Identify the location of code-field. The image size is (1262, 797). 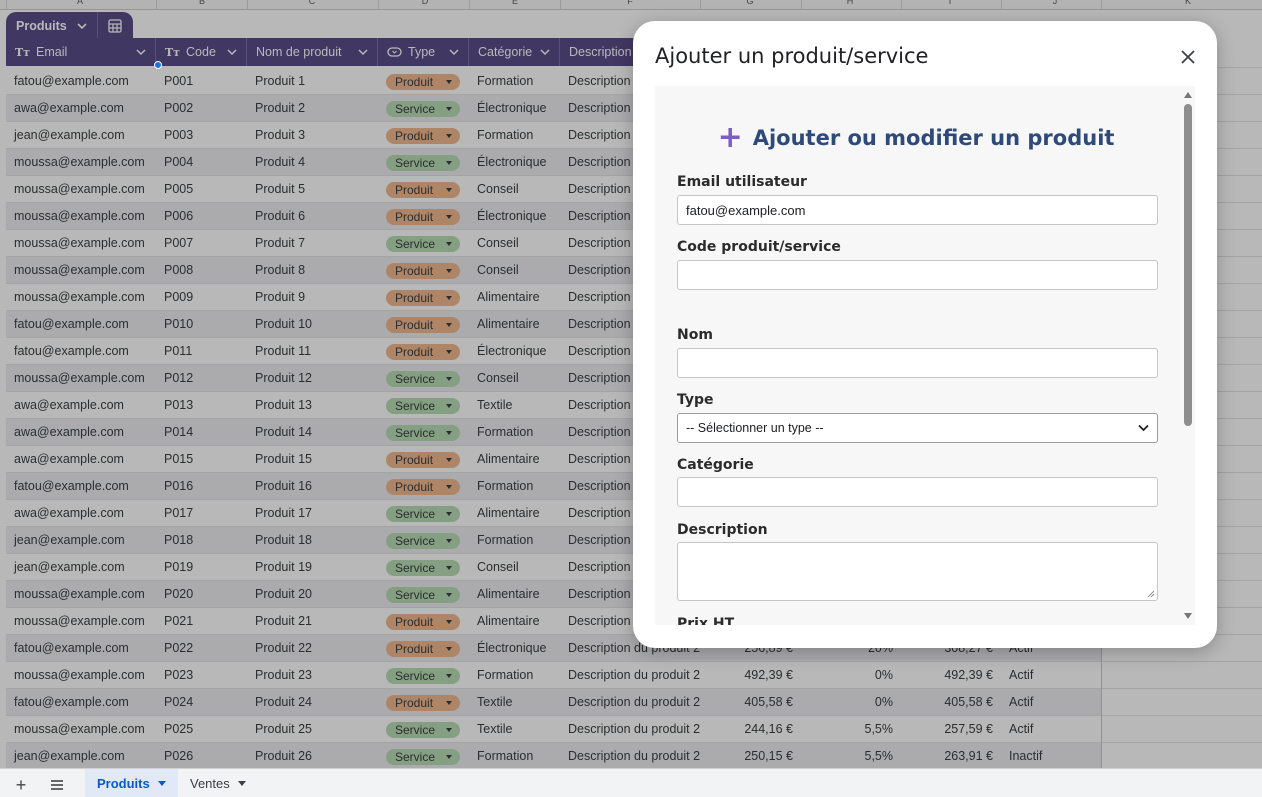
(917, 275).